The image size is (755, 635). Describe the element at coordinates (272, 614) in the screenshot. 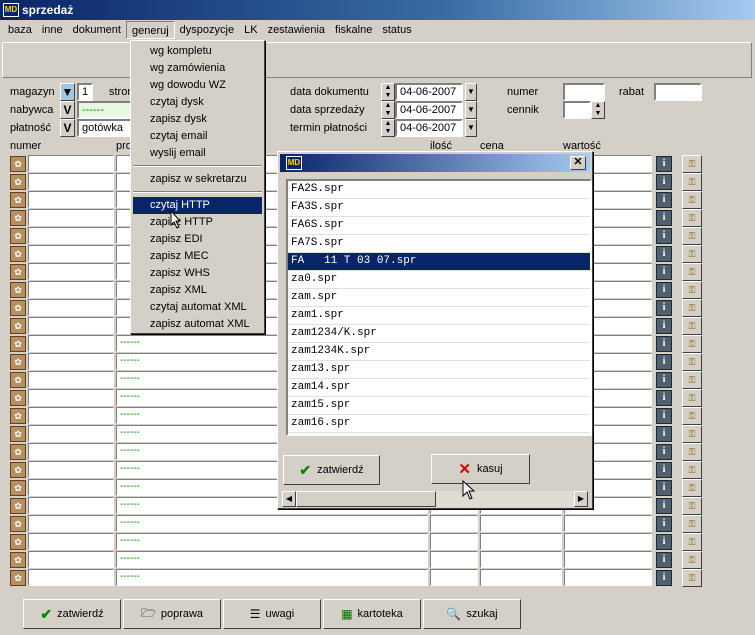

I see `uwagi-button: ☰ uwagi` at that location.